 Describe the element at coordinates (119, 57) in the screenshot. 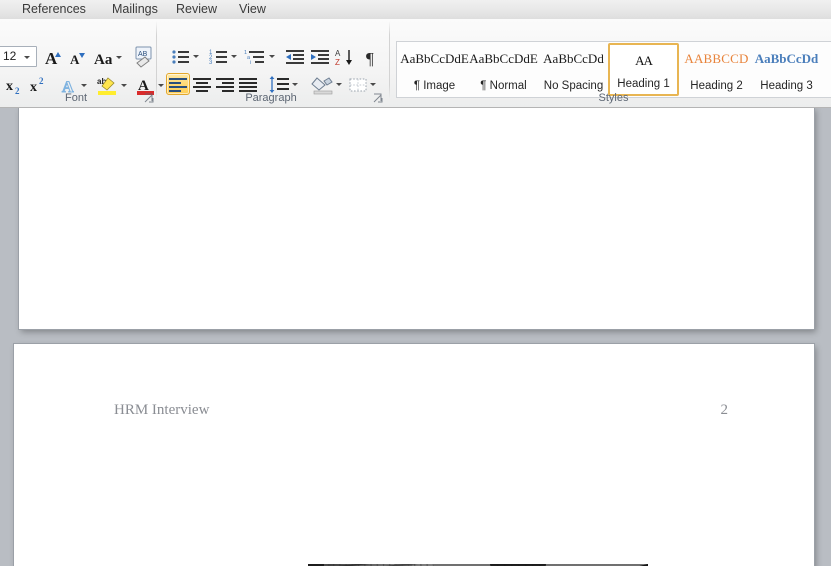

I see `change-case-dropdown-arrow` at that location.